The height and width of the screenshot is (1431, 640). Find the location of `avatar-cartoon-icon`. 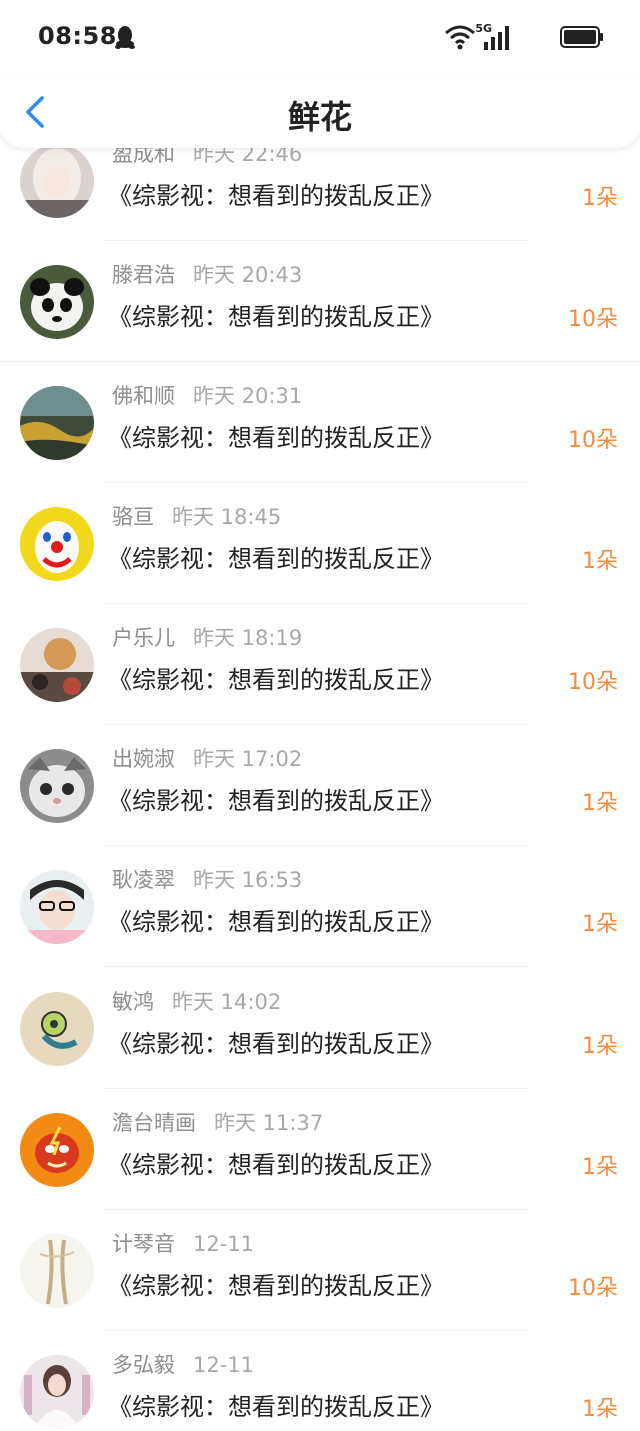

avatar-cartoon-icon is located at coordinates (57, 1029).